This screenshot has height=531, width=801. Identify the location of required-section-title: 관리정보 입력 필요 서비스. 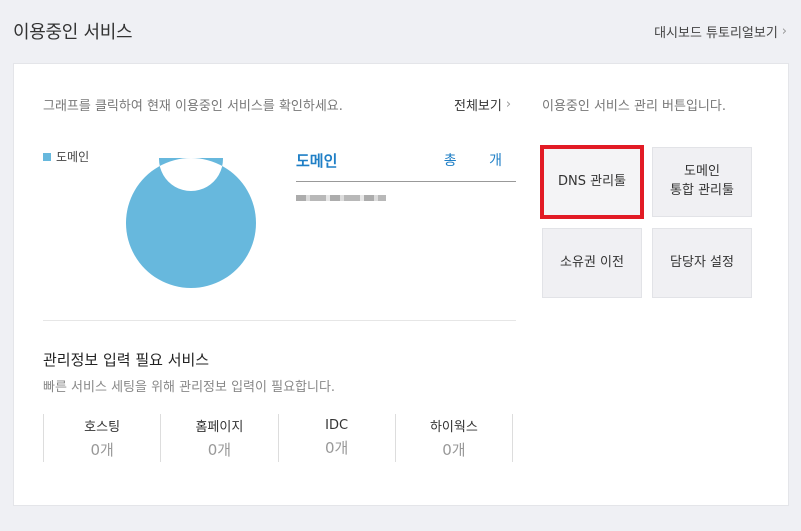
(126, 360).